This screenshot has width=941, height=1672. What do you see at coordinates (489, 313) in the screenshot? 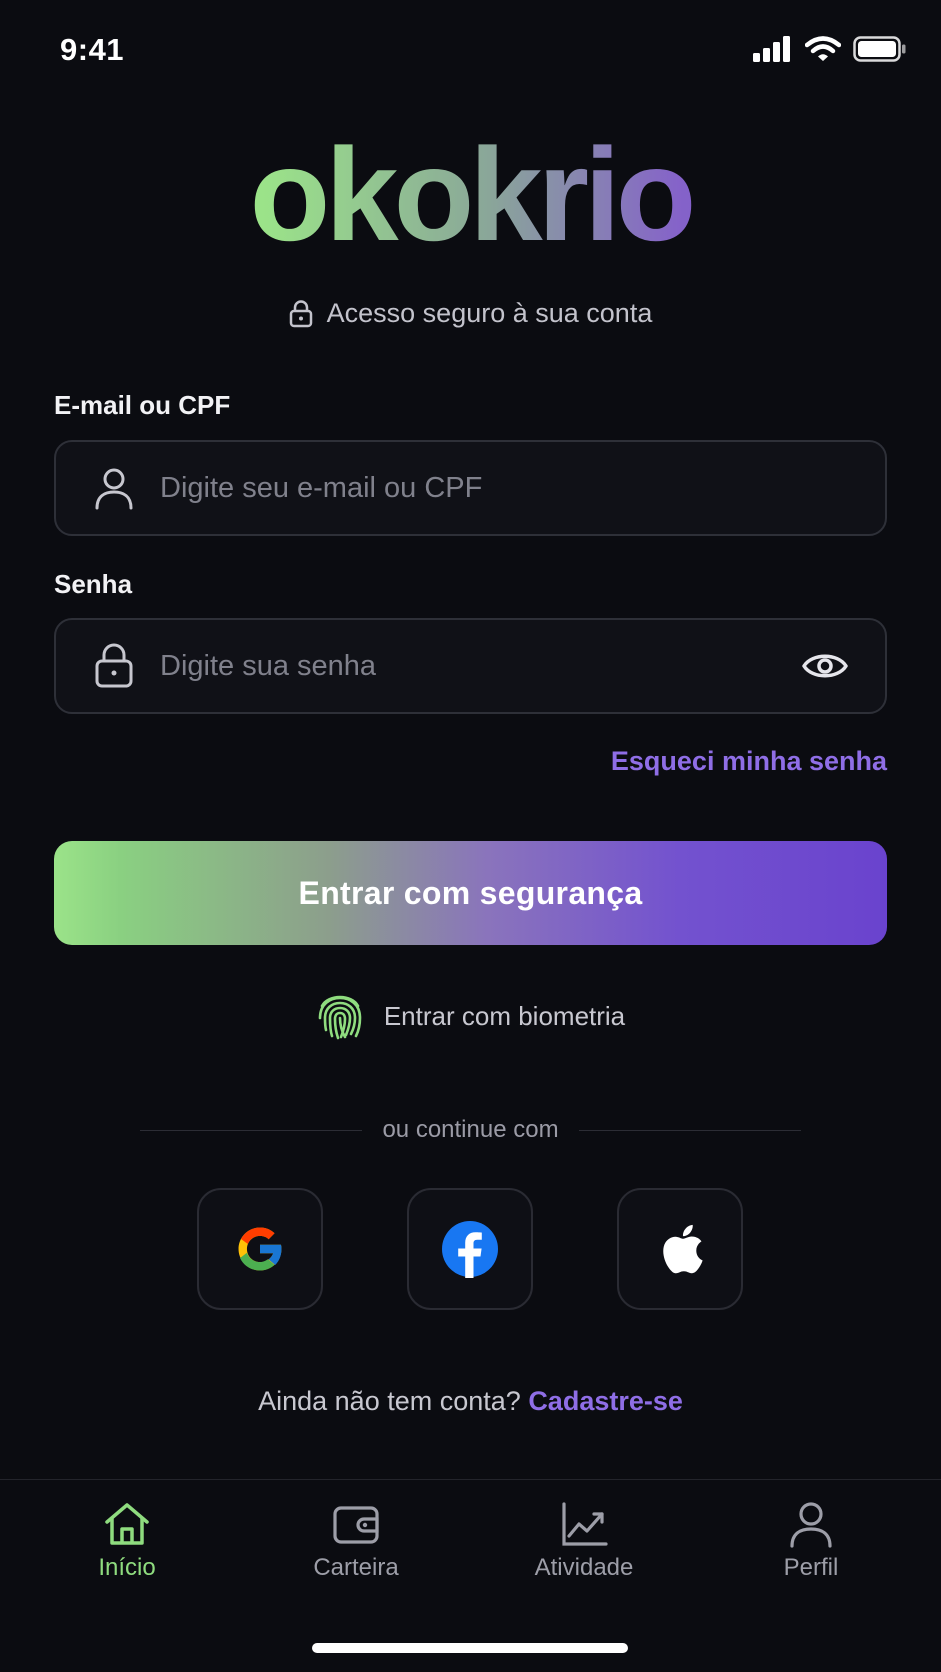
I see `subtitle-text: Acesso seguro à sua conta` at bounding box center [489, 313].